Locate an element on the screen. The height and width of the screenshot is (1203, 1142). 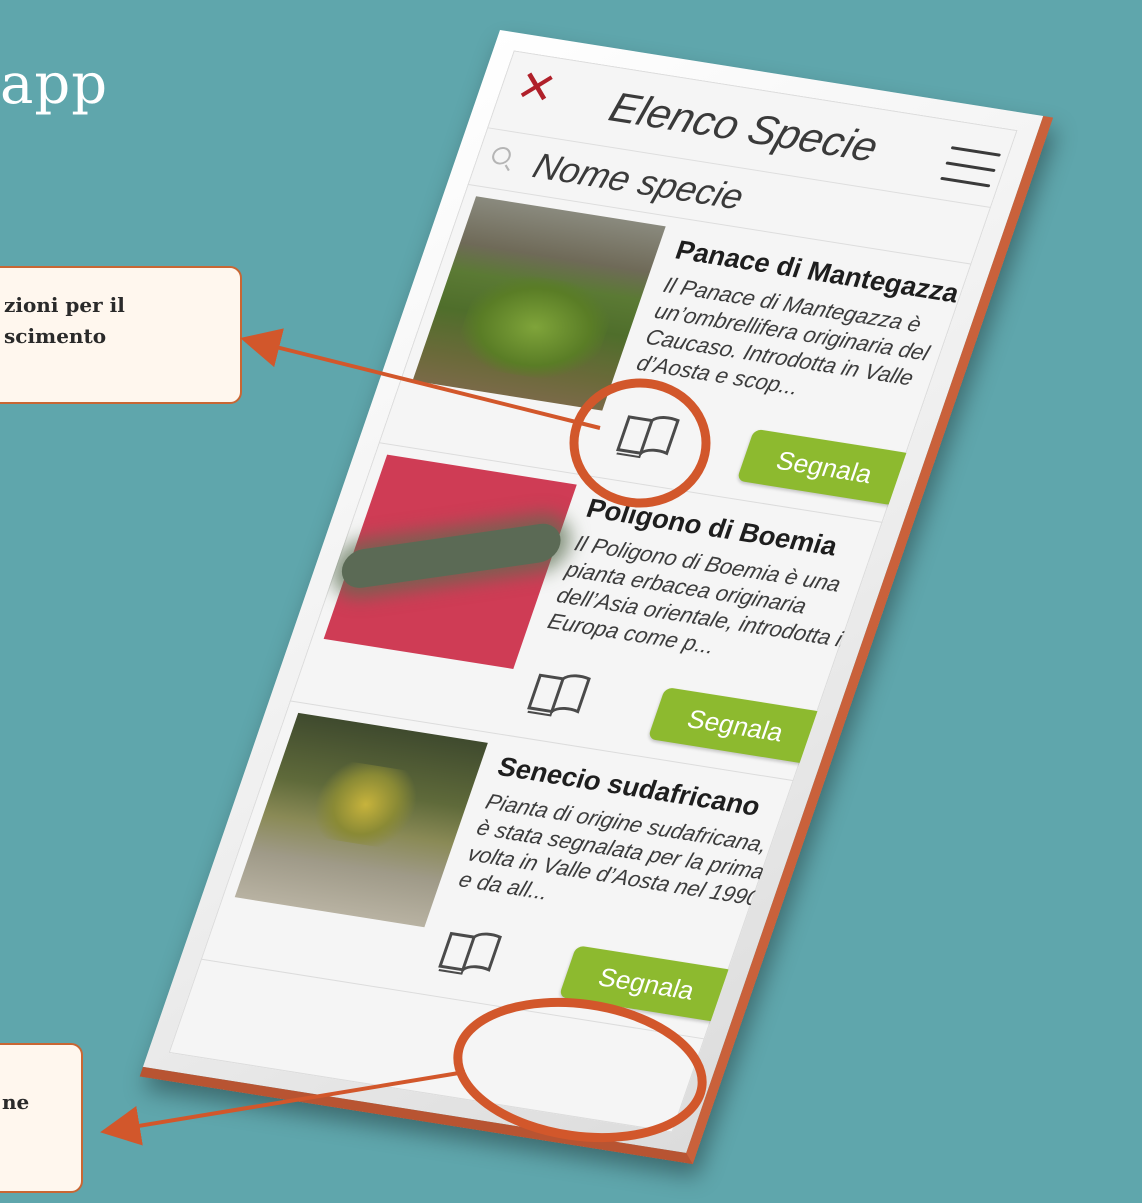
callout-report: ne is located at coordinates (41, 1118).